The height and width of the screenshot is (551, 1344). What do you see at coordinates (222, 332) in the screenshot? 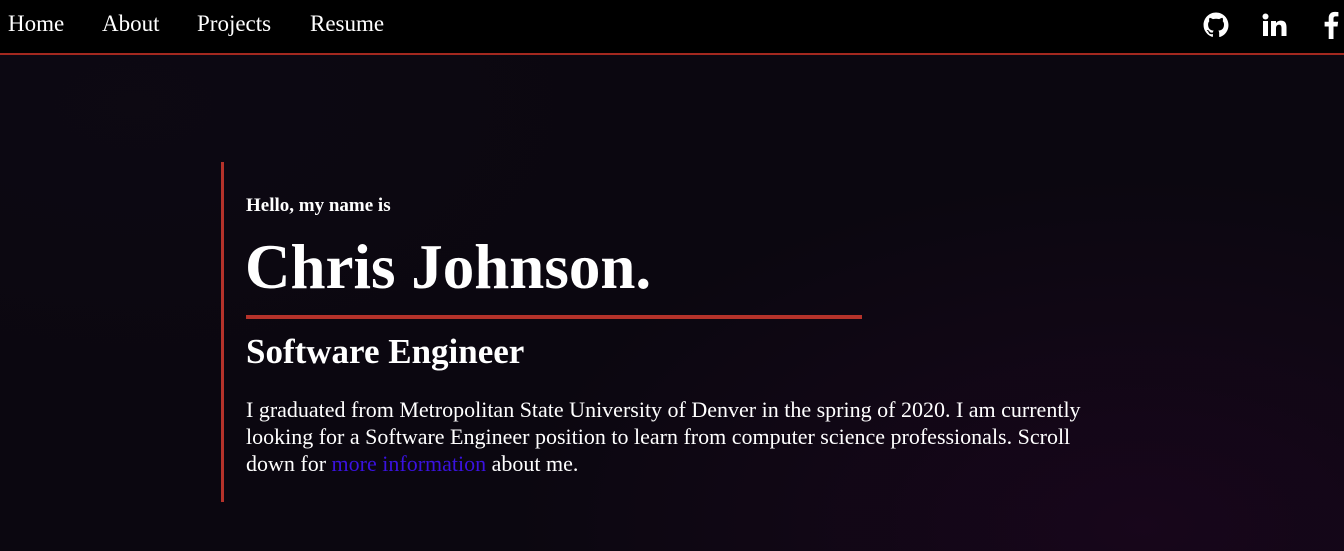
I see `accent-bar` at bounding box center [222, 332].